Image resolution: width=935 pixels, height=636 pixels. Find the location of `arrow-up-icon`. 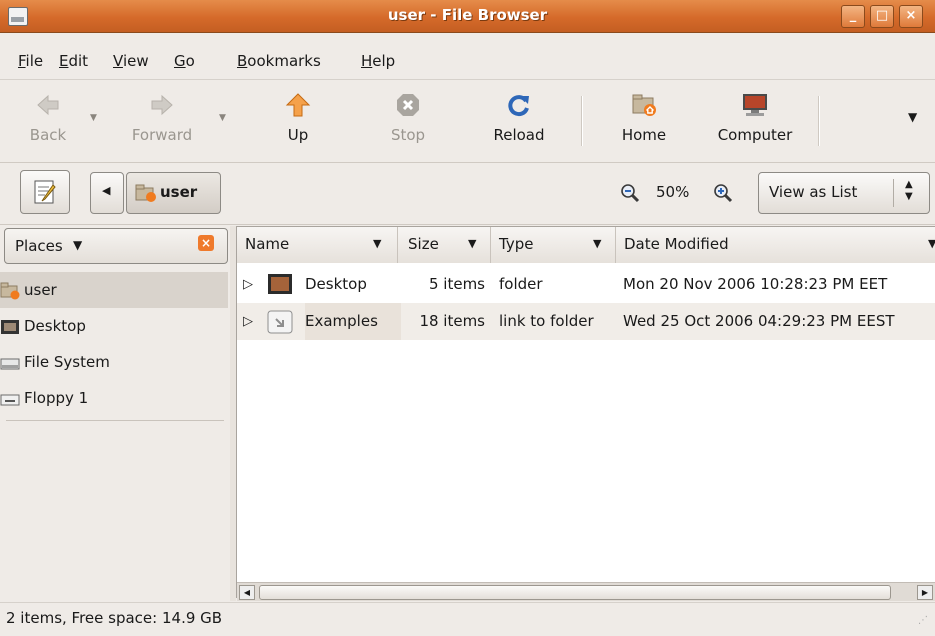

arrow-up-icon is located at coordinates (298, 105).